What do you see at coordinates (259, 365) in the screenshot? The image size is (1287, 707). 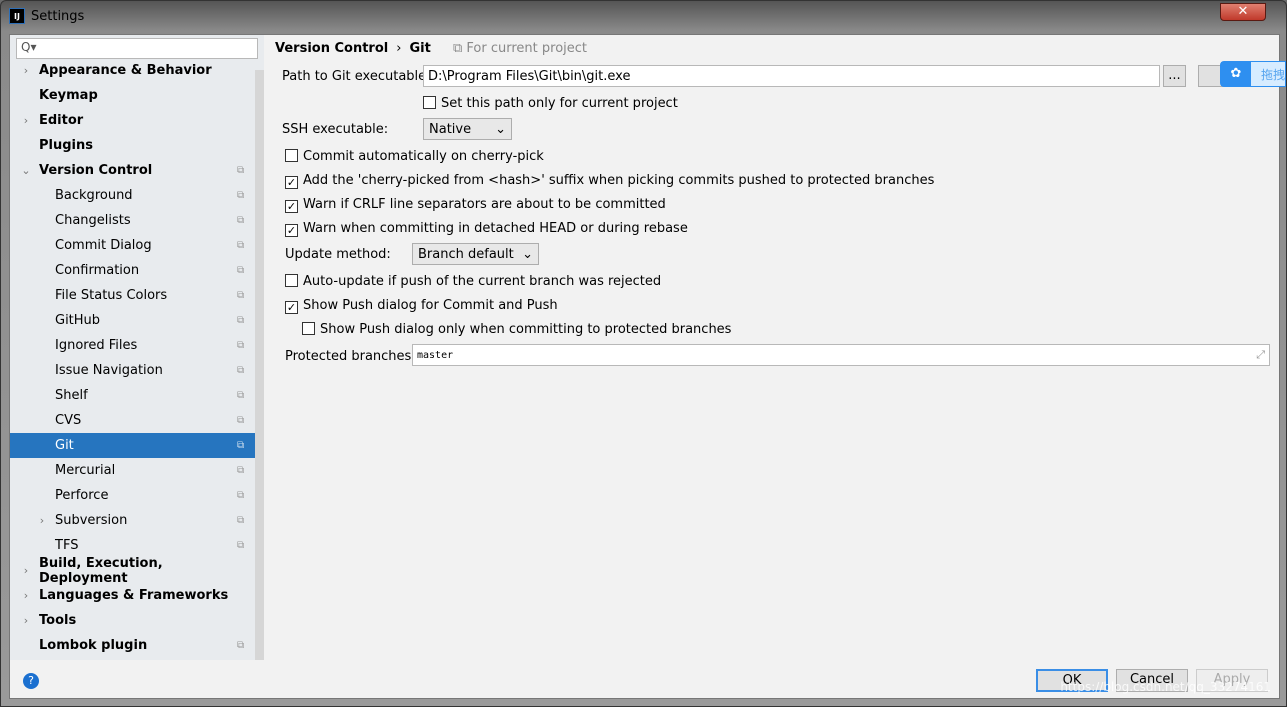 I see `sidebar-scrollbar` at bounding box center [259, 365].